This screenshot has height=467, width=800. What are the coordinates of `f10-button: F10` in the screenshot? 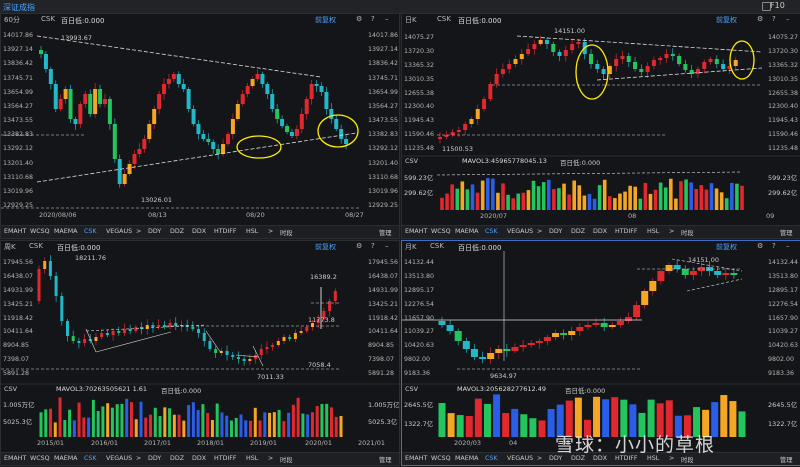 It's located at (777, 5).